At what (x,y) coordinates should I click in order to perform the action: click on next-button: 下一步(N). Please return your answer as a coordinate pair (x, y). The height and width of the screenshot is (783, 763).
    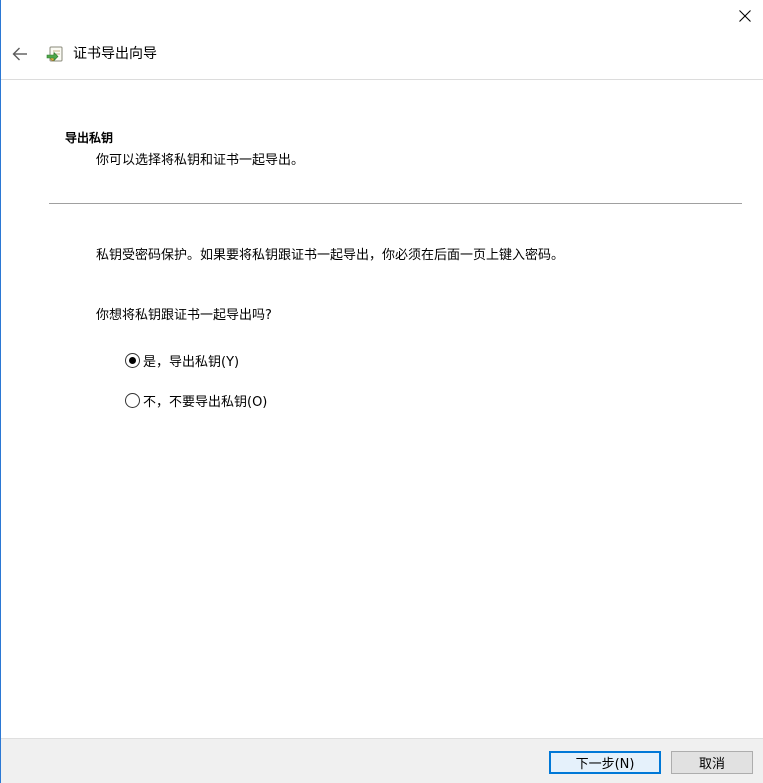
    Looking at the image, I should click on (605, 762).